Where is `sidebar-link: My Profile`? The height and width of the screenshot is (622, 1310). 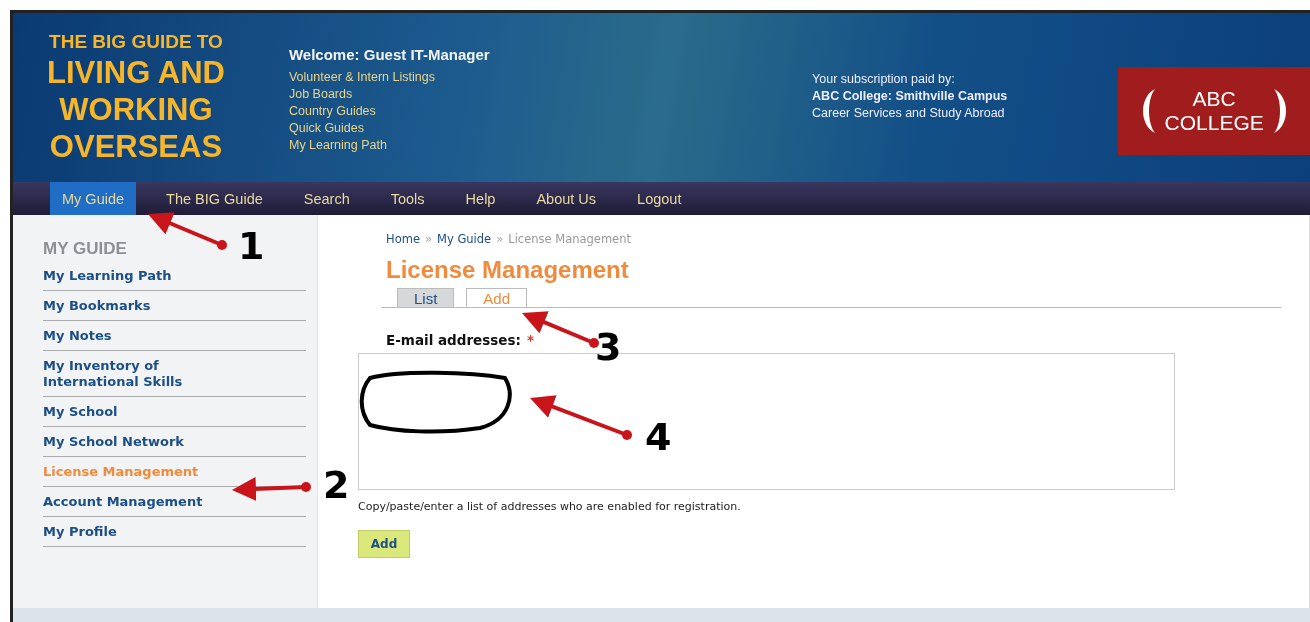
sidebar-link: My Profile is located at coordinates (174, 532).